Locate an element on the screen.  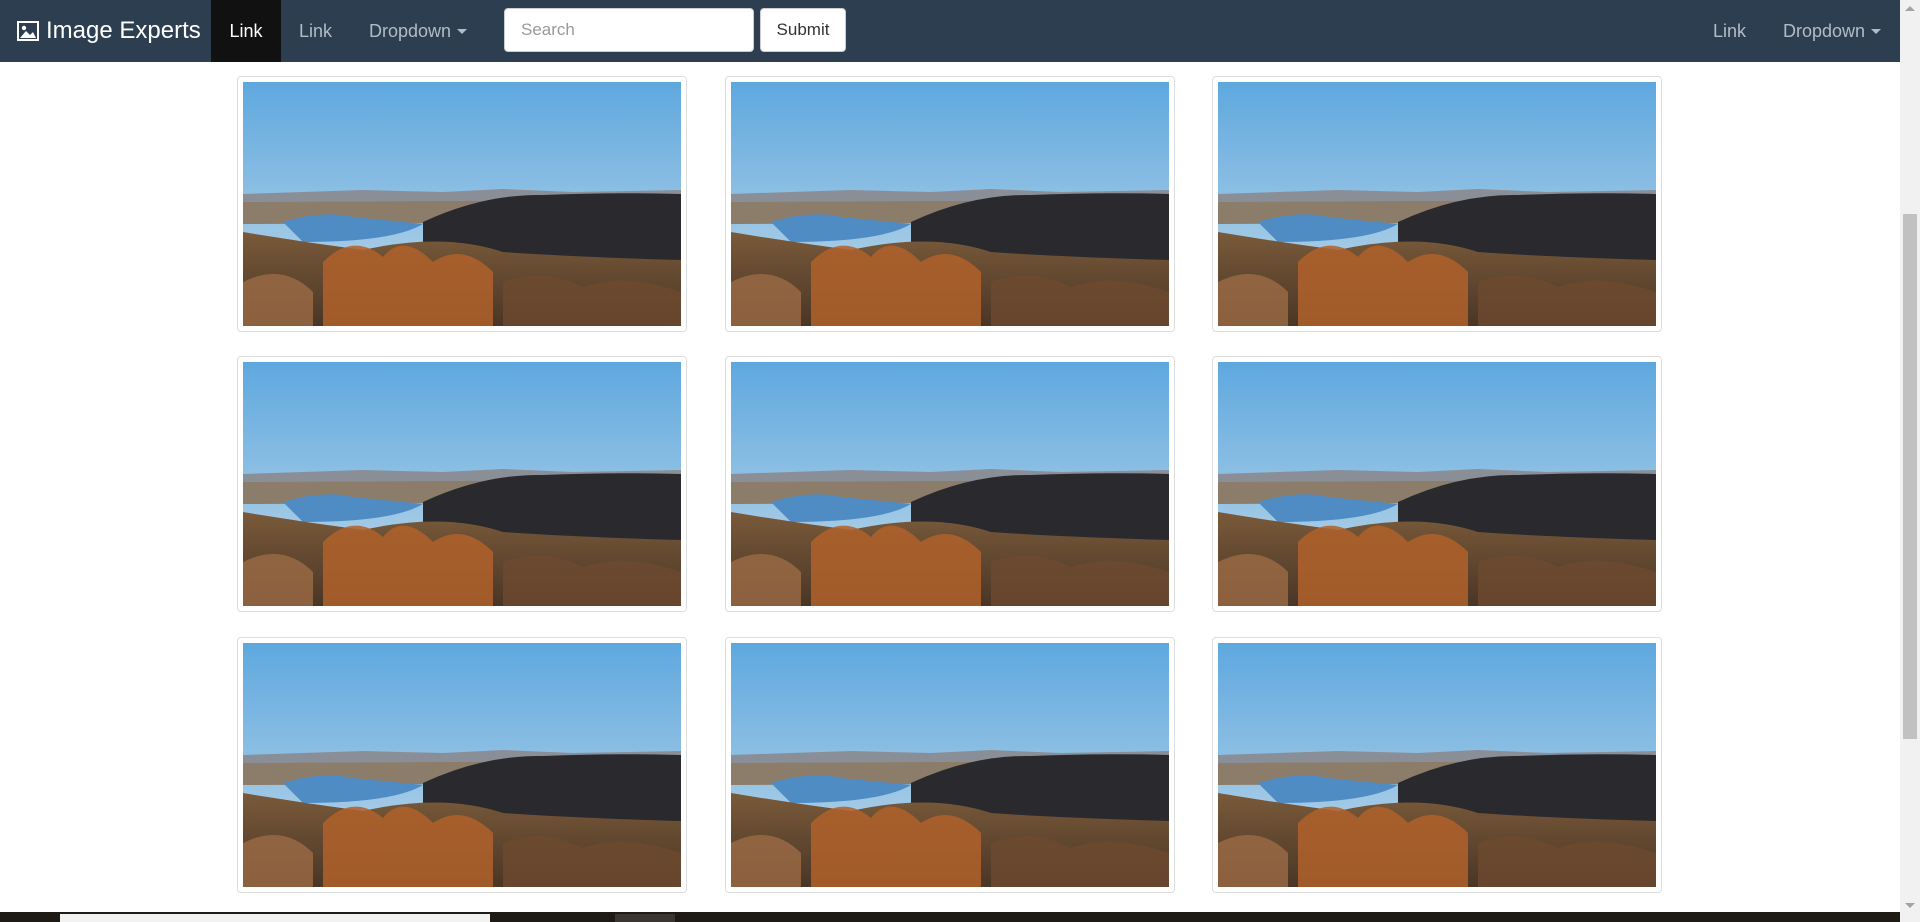
picture-icon is located at coordinates (28, 31).